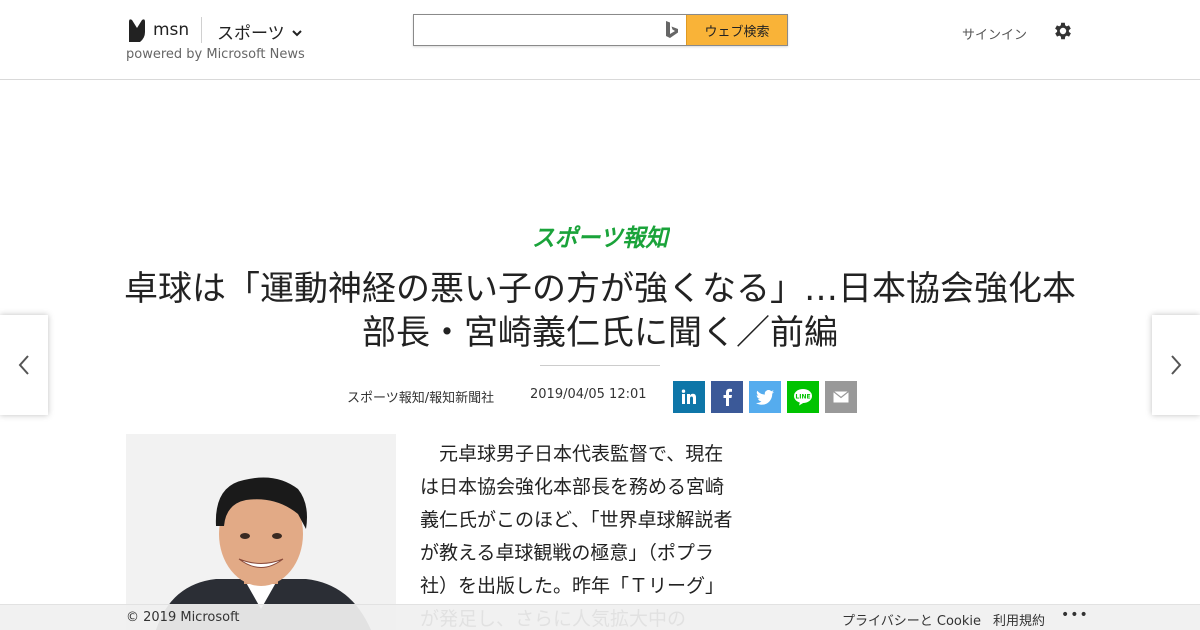  What do you see at coordinates (201, 30) in the screenshot?
I see `header-divider` at bounding box center [201, 30].